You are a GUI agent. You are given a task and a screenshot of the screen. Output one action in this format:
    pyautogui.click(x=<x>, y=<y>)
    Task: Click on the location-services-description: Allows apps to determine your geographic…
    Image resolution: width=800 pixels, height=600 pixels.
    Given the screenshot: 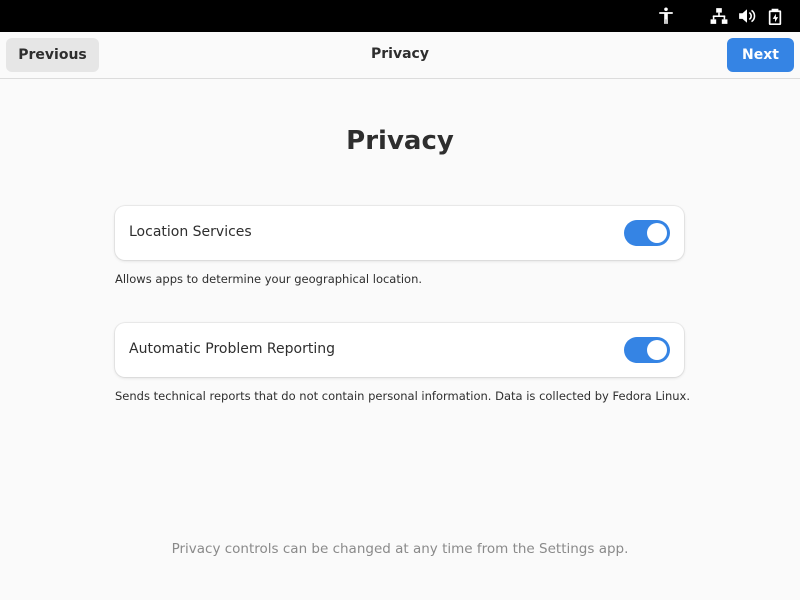 What is the action you would take?
    pyautogui.click(x=269, y=279)
    